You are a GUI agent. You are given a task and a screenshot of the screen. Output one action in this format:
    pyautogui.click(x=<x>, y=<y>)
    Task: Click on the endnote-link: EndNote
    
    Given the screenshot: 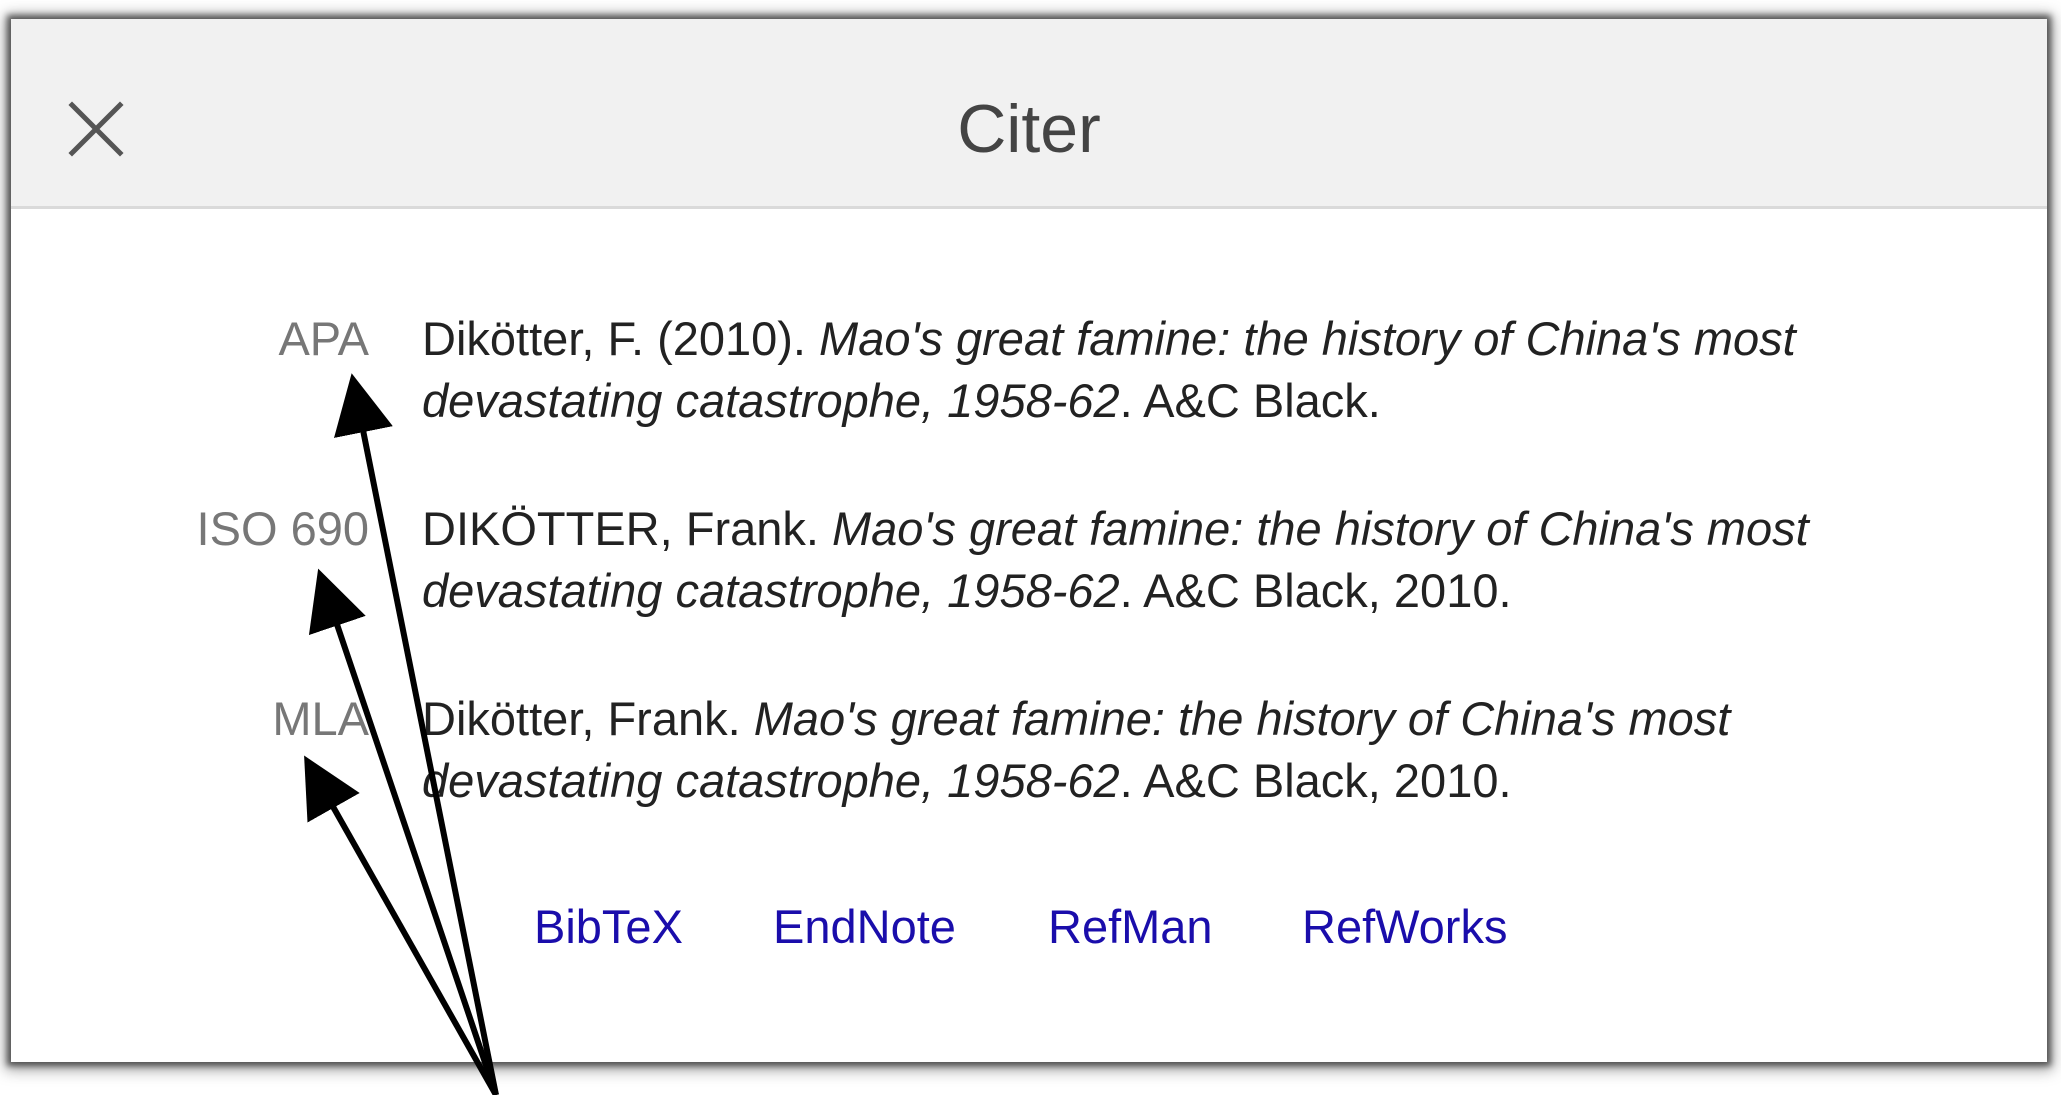 What is the action you would take?
    pyautogui.click(x=864, y=927)
    